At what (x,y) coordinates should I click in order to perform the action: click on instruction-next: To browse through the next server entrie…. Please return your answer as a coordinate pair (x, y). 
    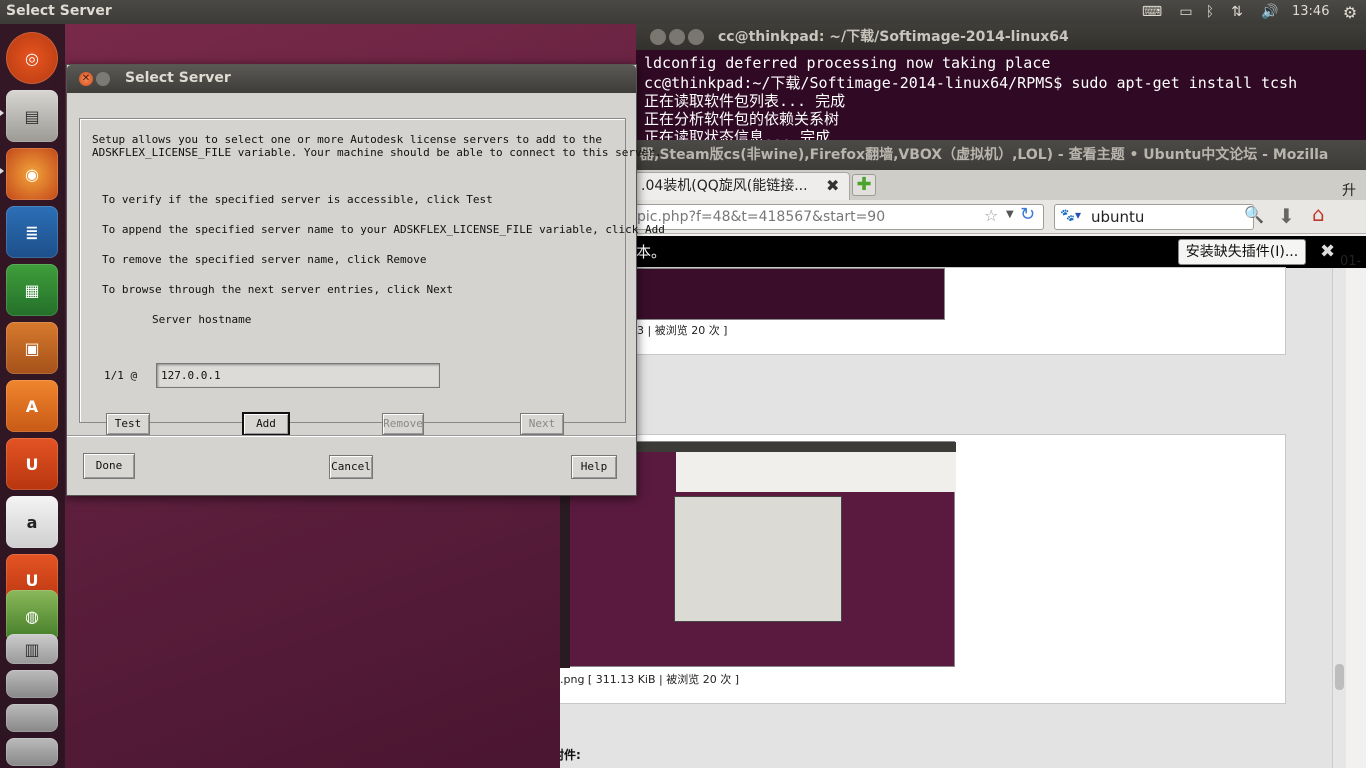
    Looking at the image, I should click on (277, 289).